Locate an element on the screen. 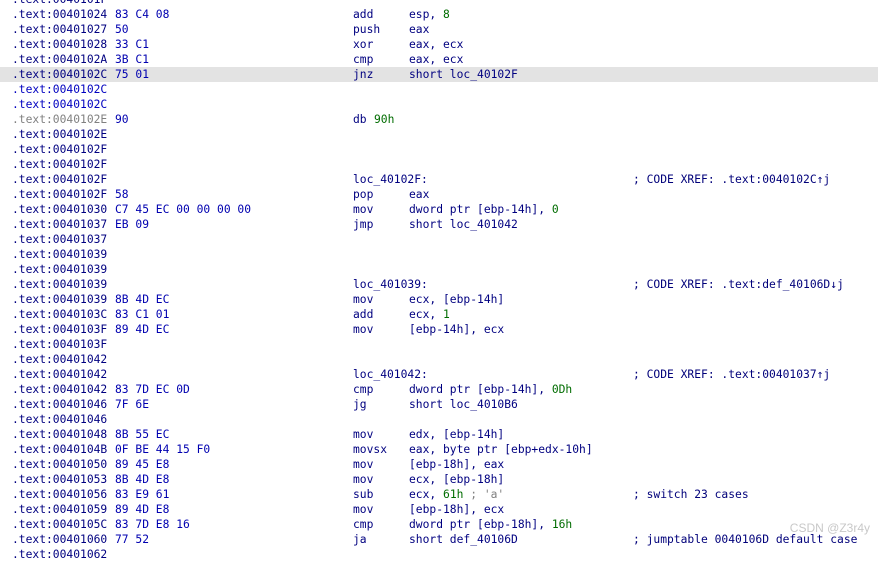  address: .text:00401046 is located at coordinates (59, 404).